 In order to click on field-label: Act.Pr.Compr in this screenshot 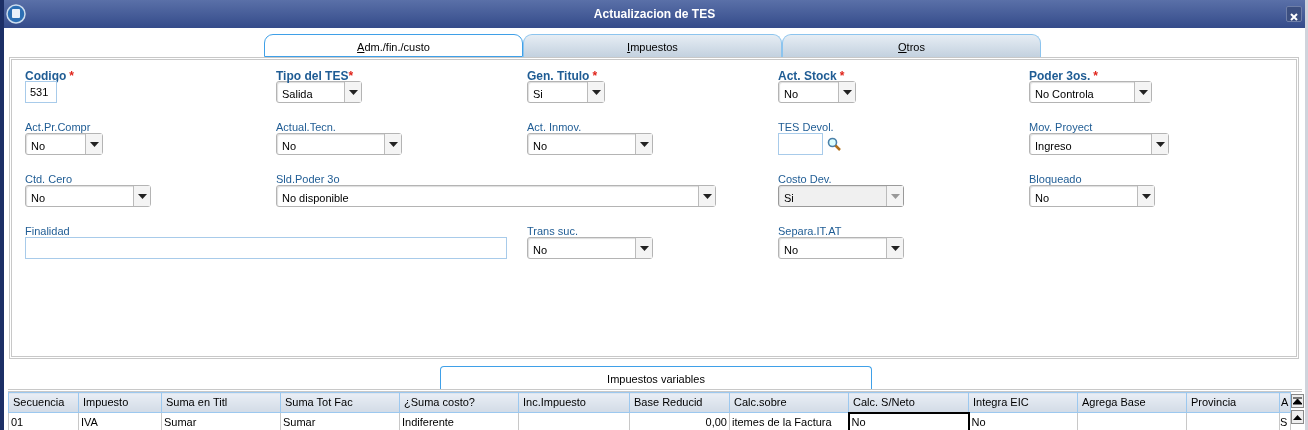, I will do `click(58, 127)`.